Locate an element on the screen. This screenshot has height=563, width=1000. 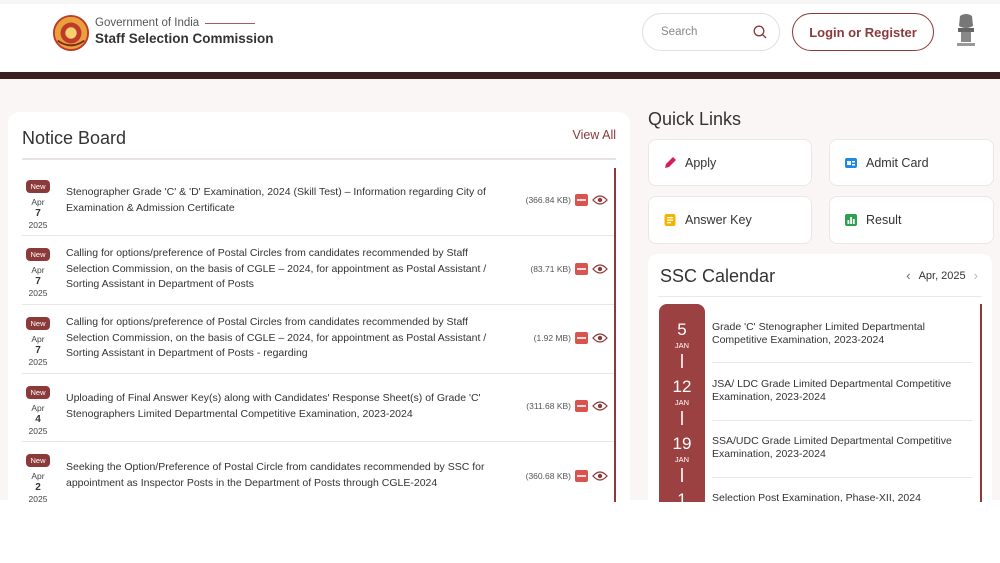
result-label: Result is located at coordinates (884, 220).